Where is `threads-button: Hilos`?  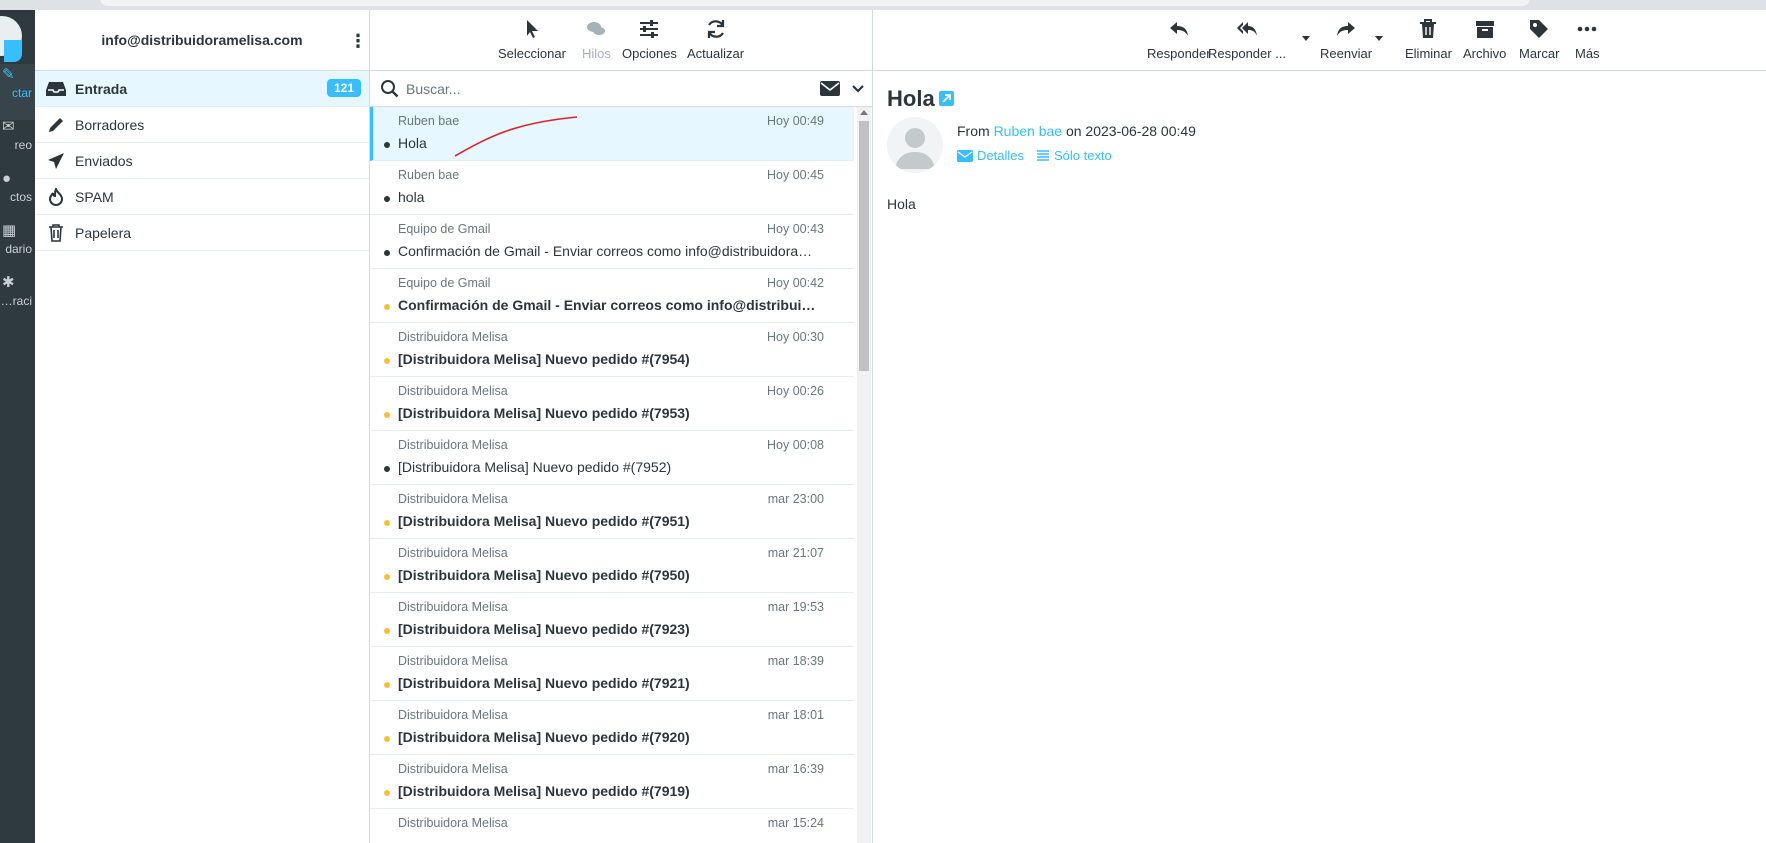
threads-button: Hilos is located at coordinates (596, 39).